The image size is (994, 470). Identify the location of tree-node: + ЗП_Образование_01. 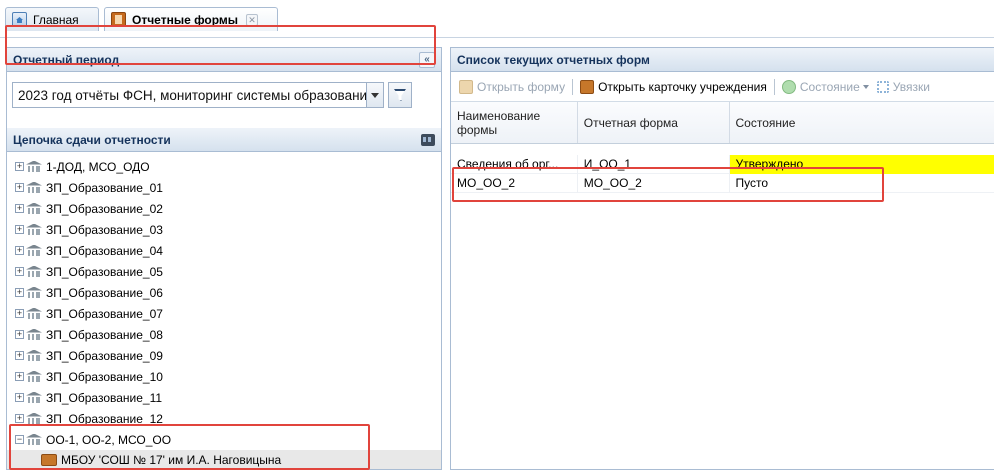
(224, 187).